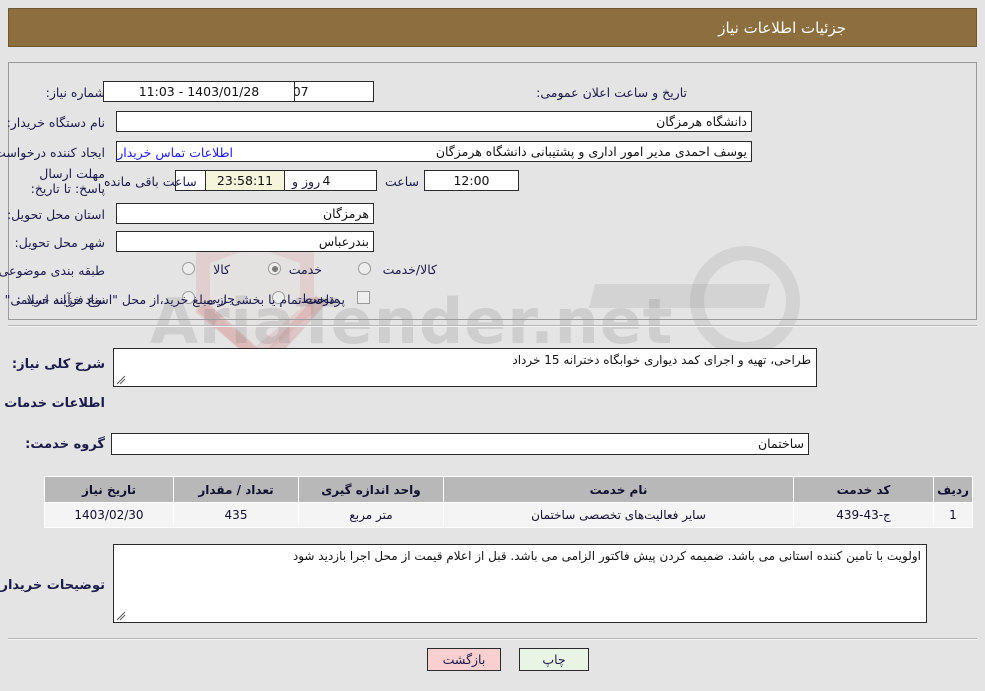  I want to click on service-group-field: ساختمان, so click(460, 444).